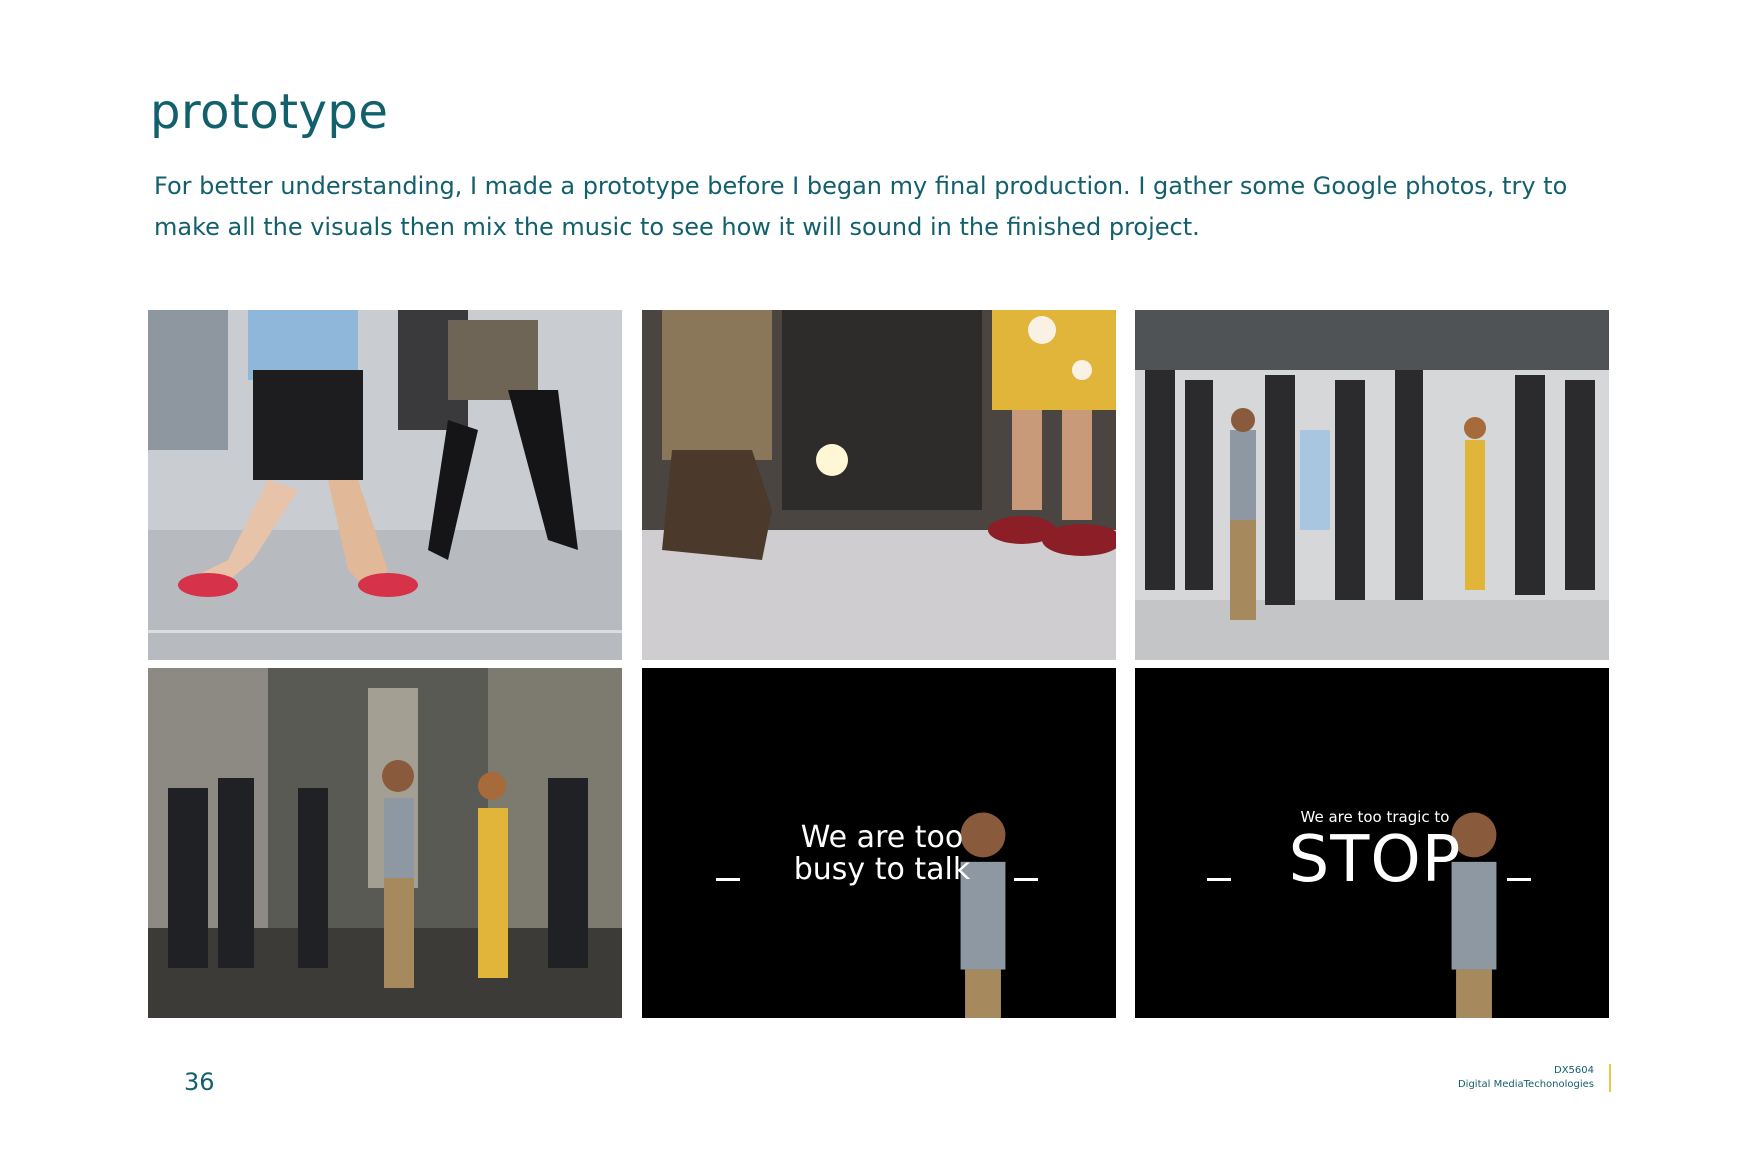  Describe the element at coordinates (882, 869) in the screenshot. I see `slide5-line2: busy to talk` at that location.